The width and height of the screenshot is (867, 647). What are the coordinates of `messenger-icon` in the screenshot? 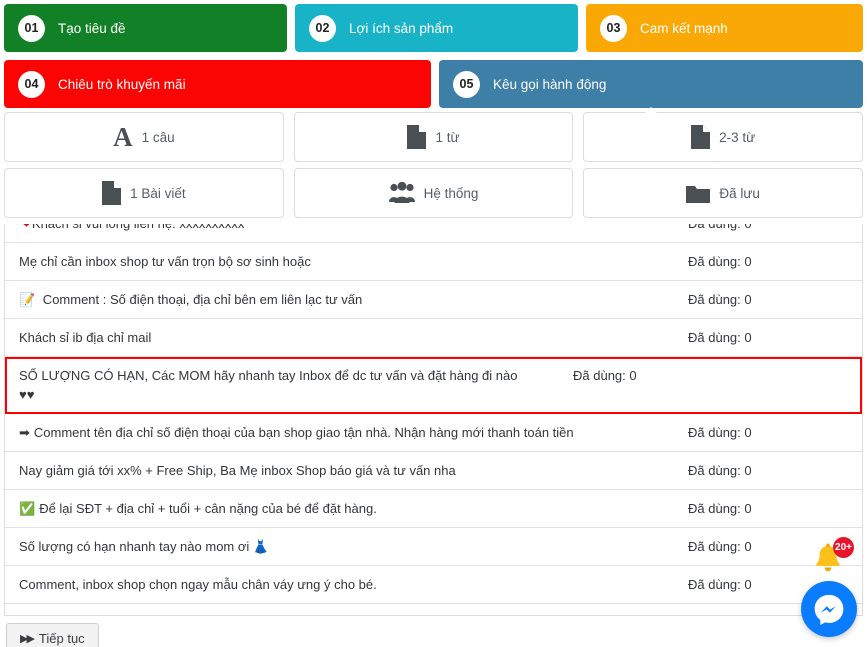 It's located at (829, 610).